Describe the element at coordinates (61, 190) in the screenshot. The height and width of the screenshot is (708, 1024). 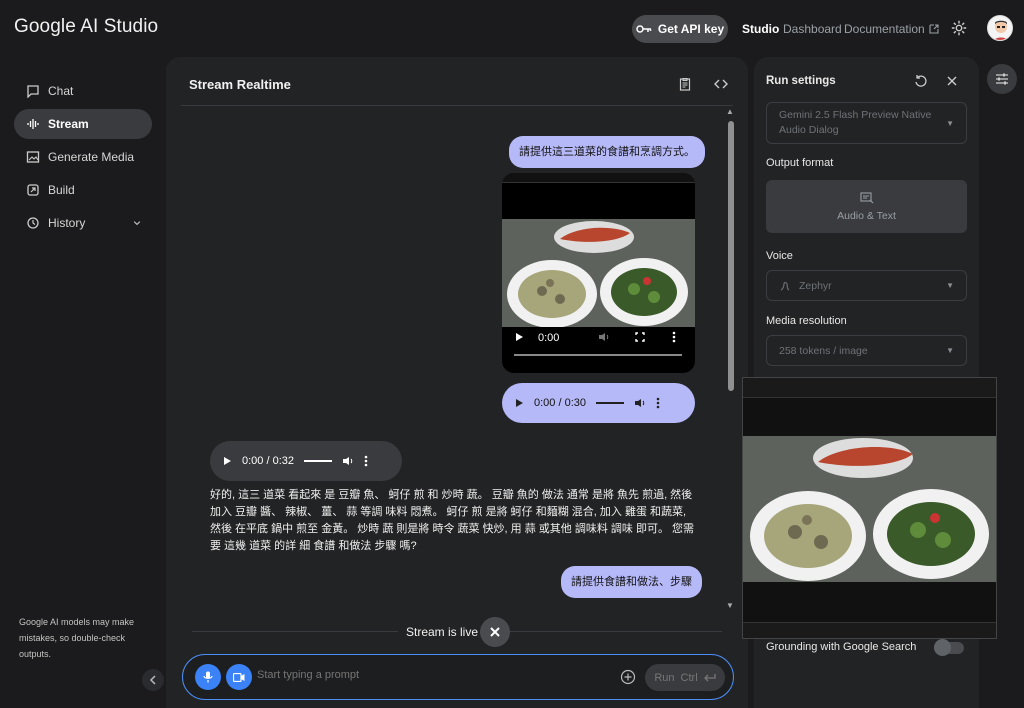
I see `sidebar-item-label: Build` at that location.